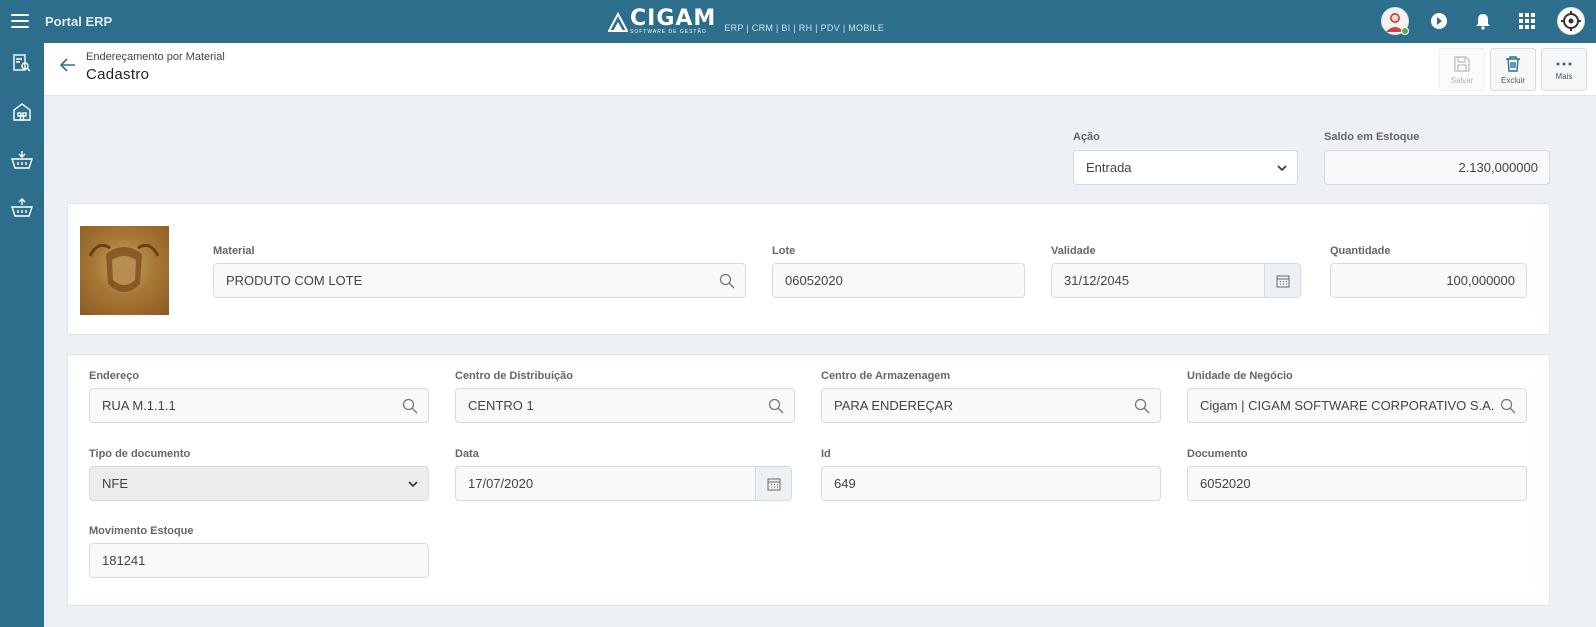  I want to click on cigam-logo: CIGAM SOFTWARE DE GESTÃO, so click(662, 20).